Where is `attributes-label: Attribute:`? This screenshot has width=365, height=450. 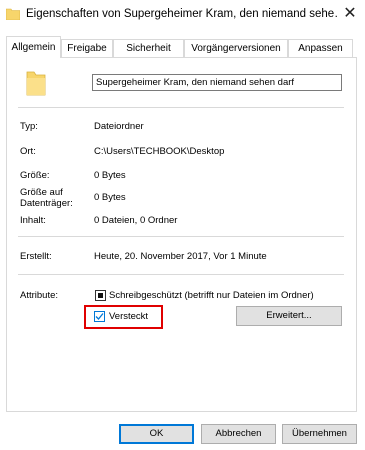
attributes-label: Attribute: is located at coordinates (39, 295).